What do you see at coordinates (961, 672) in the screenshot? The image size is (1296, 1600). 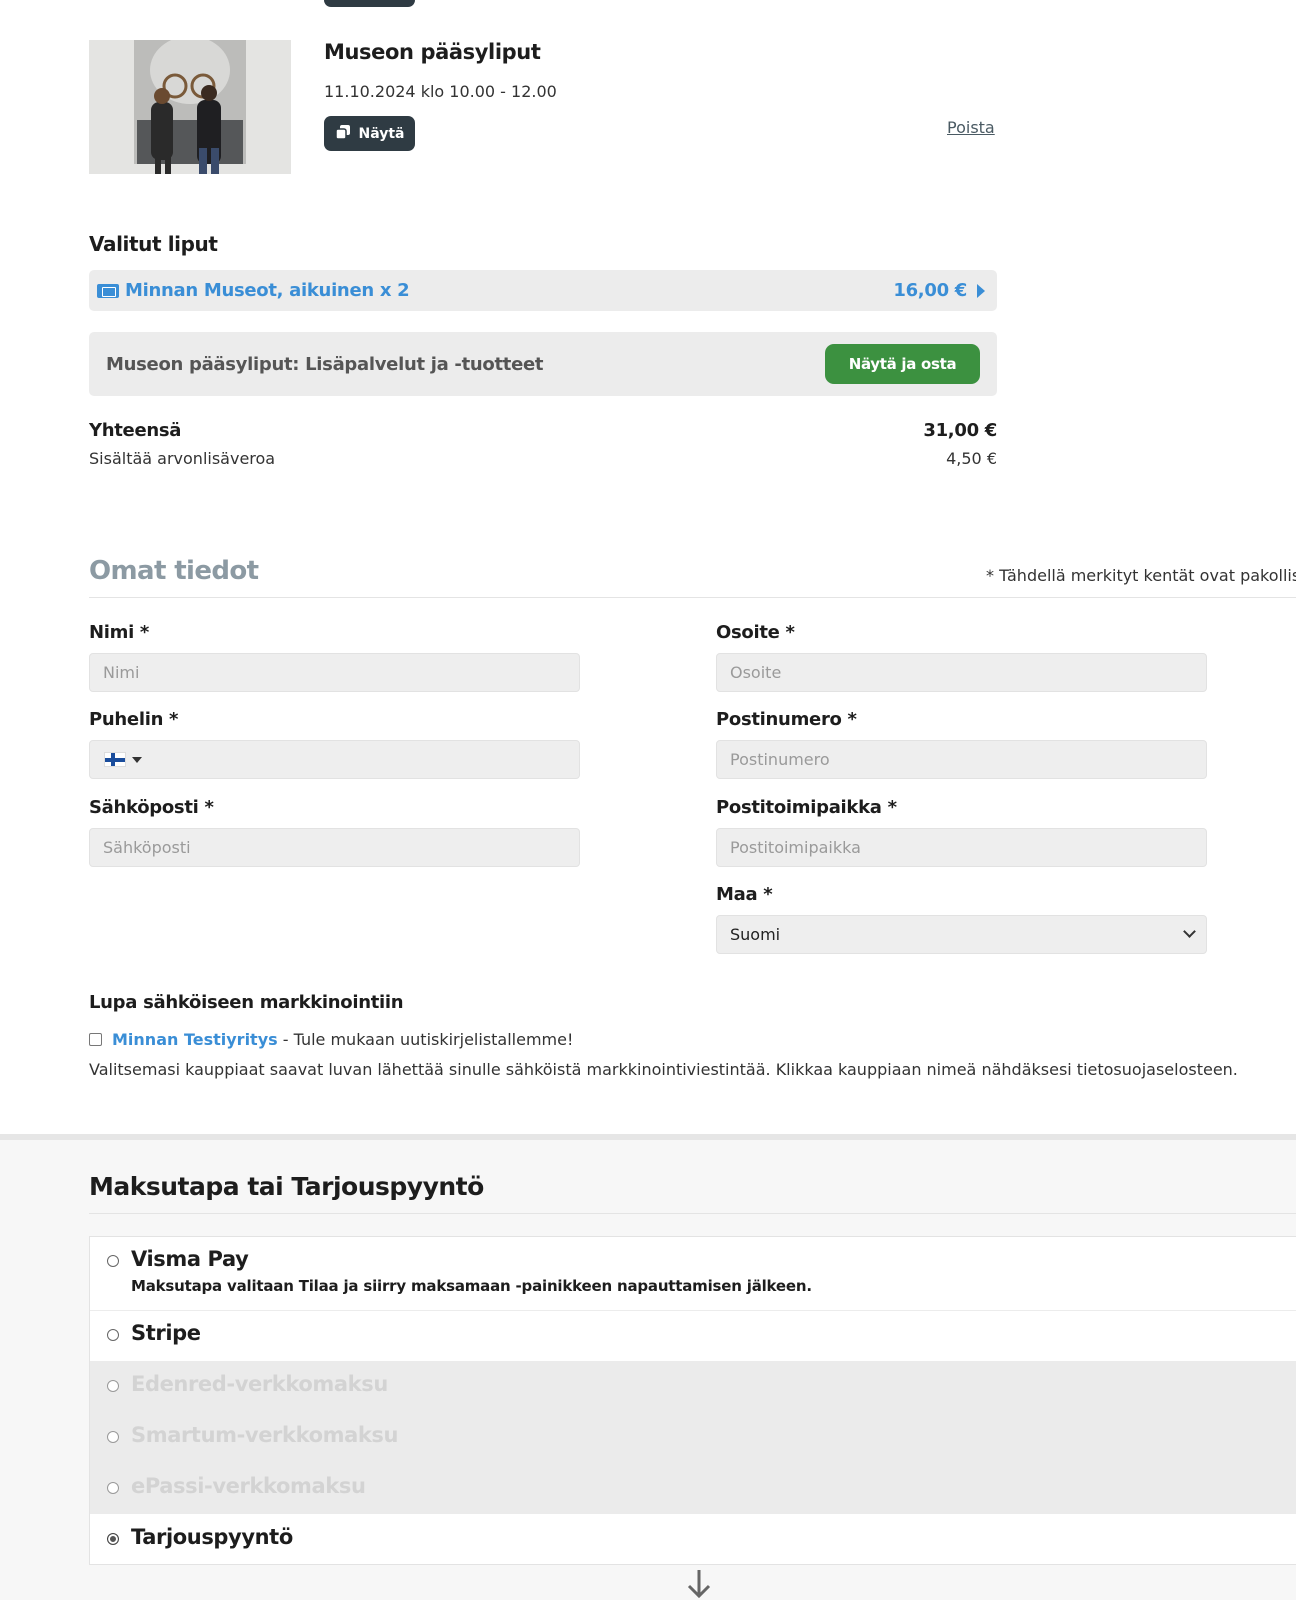 I see `address-input` at bounding box center [961, 672].